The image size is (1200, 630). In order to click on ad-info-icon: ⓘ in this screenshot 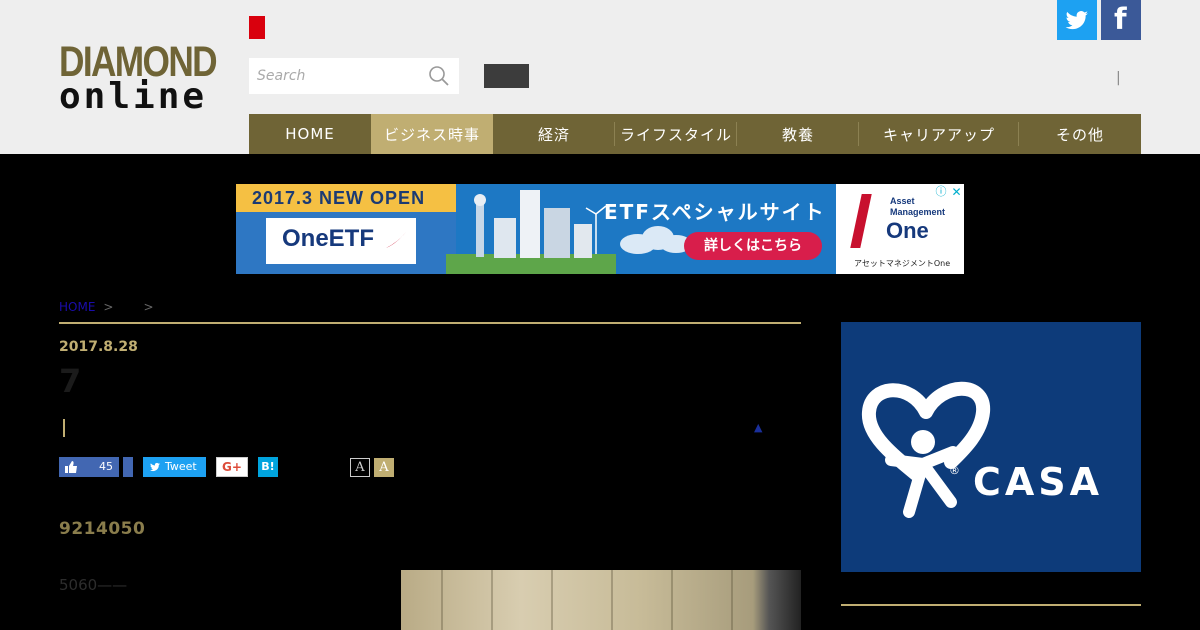, I will do `click(941, 192)`.